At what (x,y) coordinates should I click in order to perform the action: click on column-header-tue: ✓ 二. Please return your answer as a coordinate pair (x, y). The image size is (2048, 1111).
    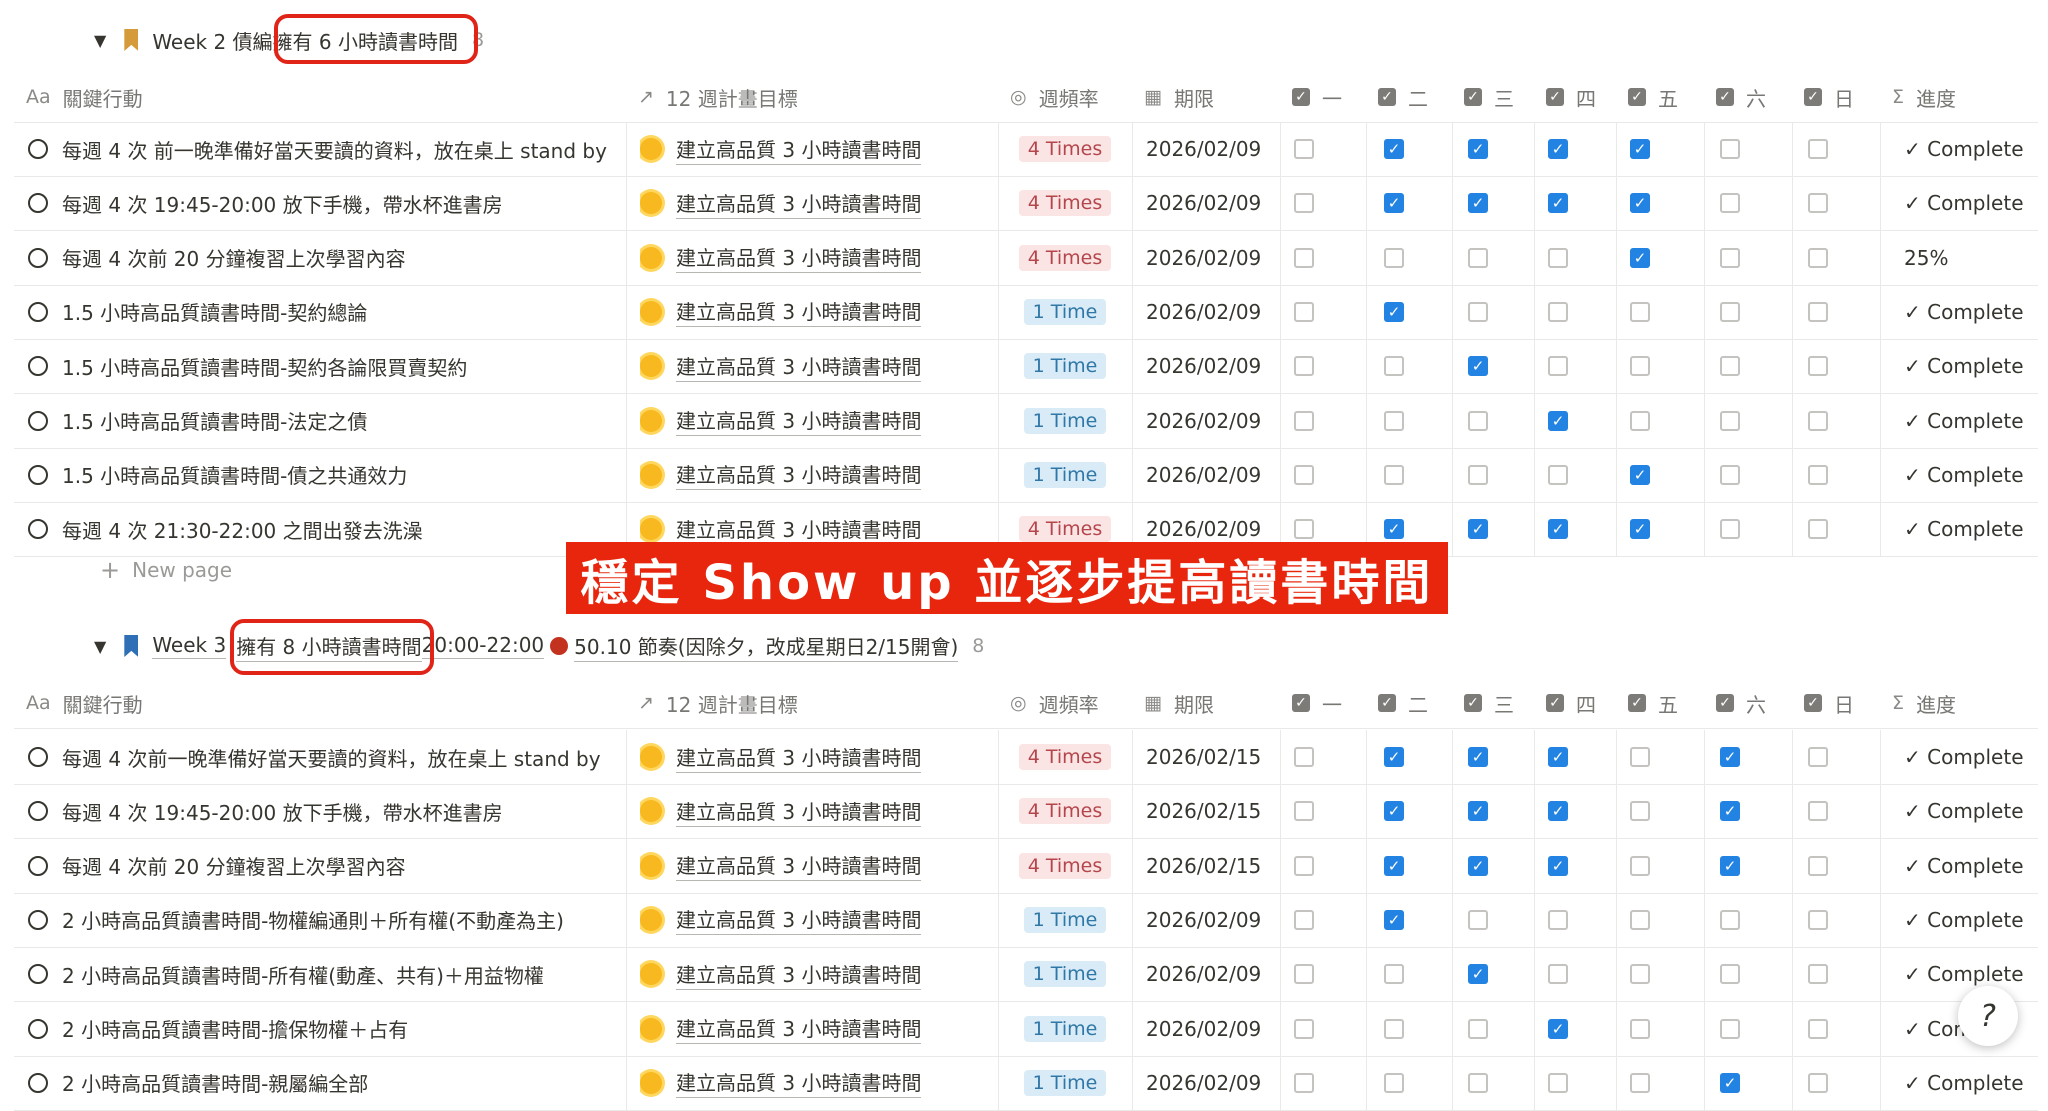
    Looking at the image, I should click on (1421, 703).